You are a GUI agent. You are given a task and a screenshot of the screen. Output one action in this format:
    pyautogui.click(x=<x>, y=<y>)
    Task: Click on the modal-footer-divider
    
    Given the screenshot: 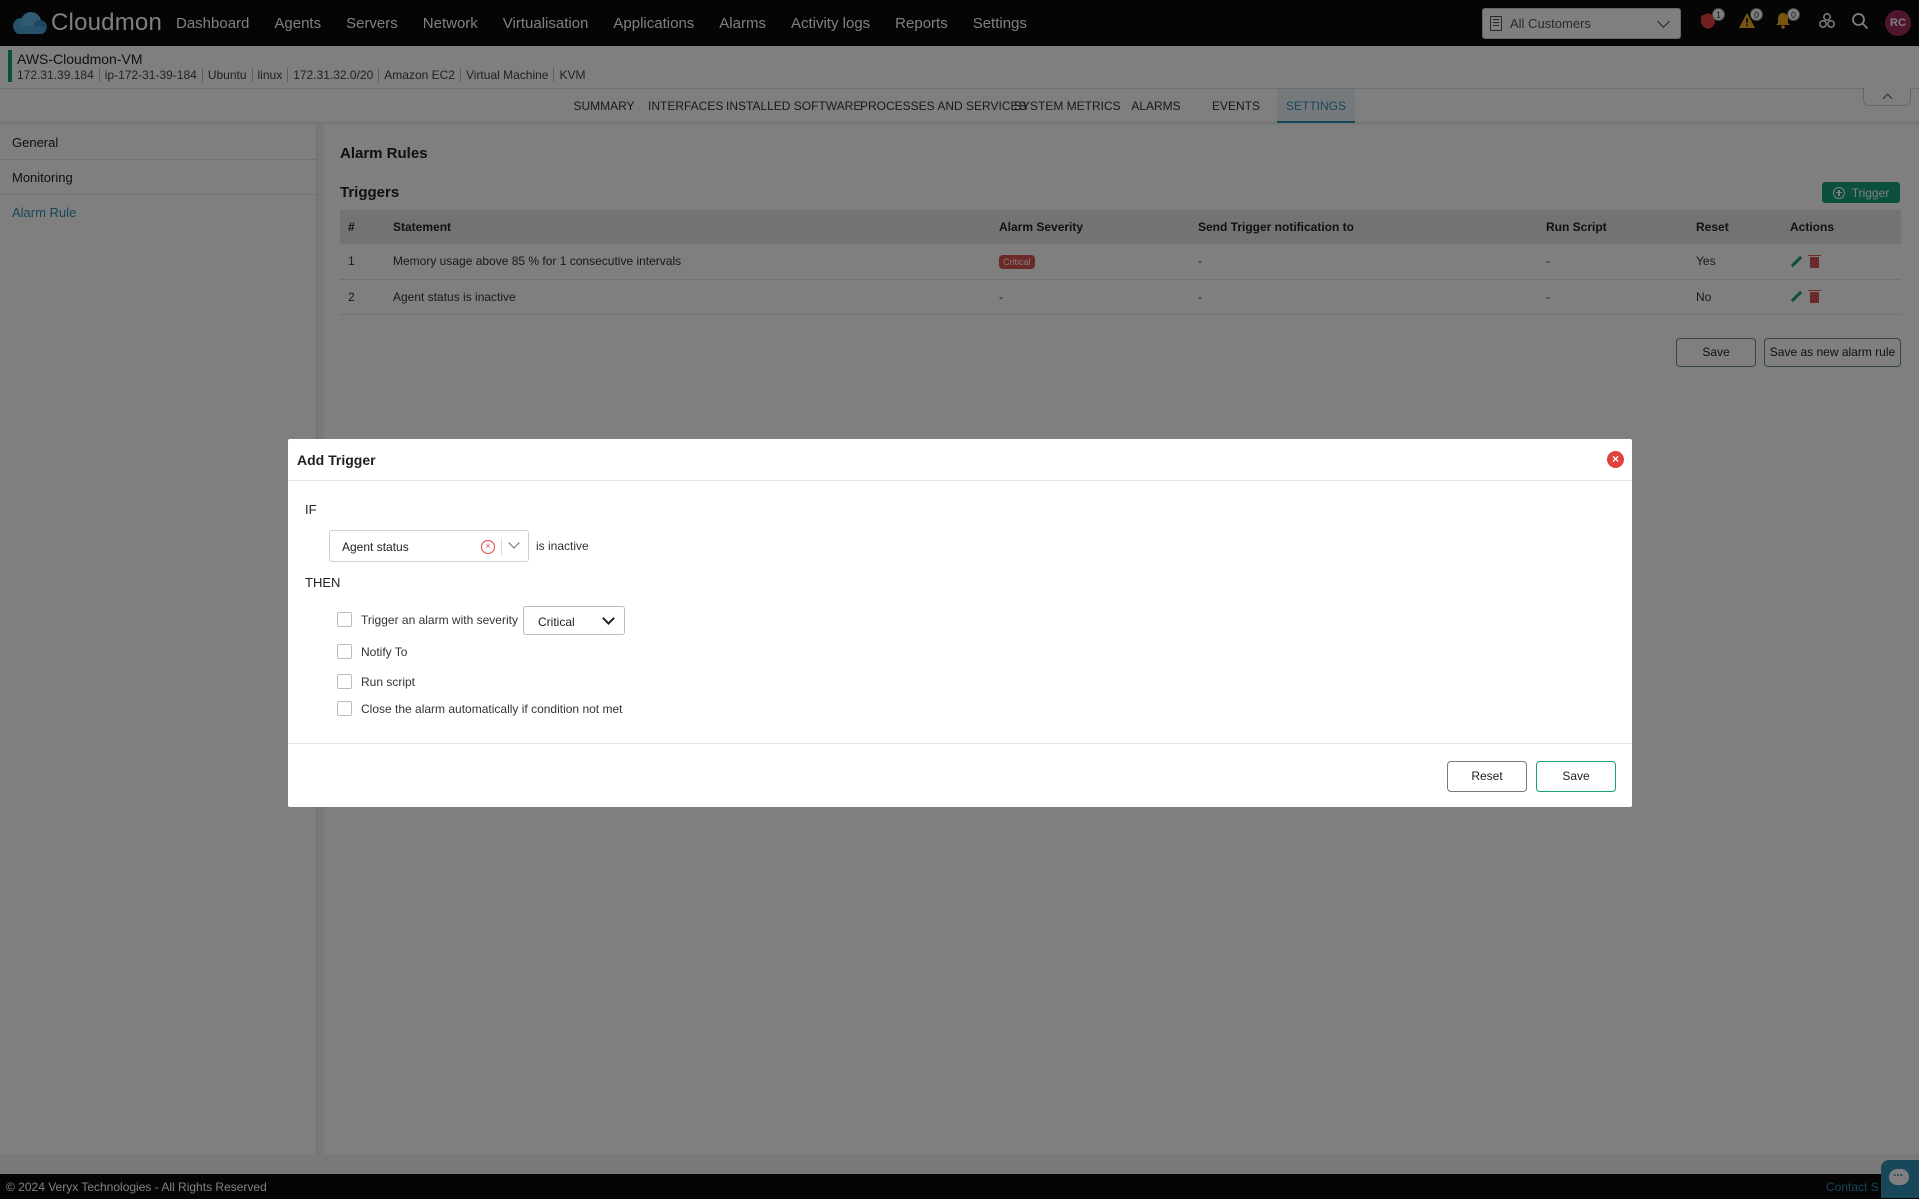 What is the action you would take?
    pyautogui.click(x=960, y=743)
    